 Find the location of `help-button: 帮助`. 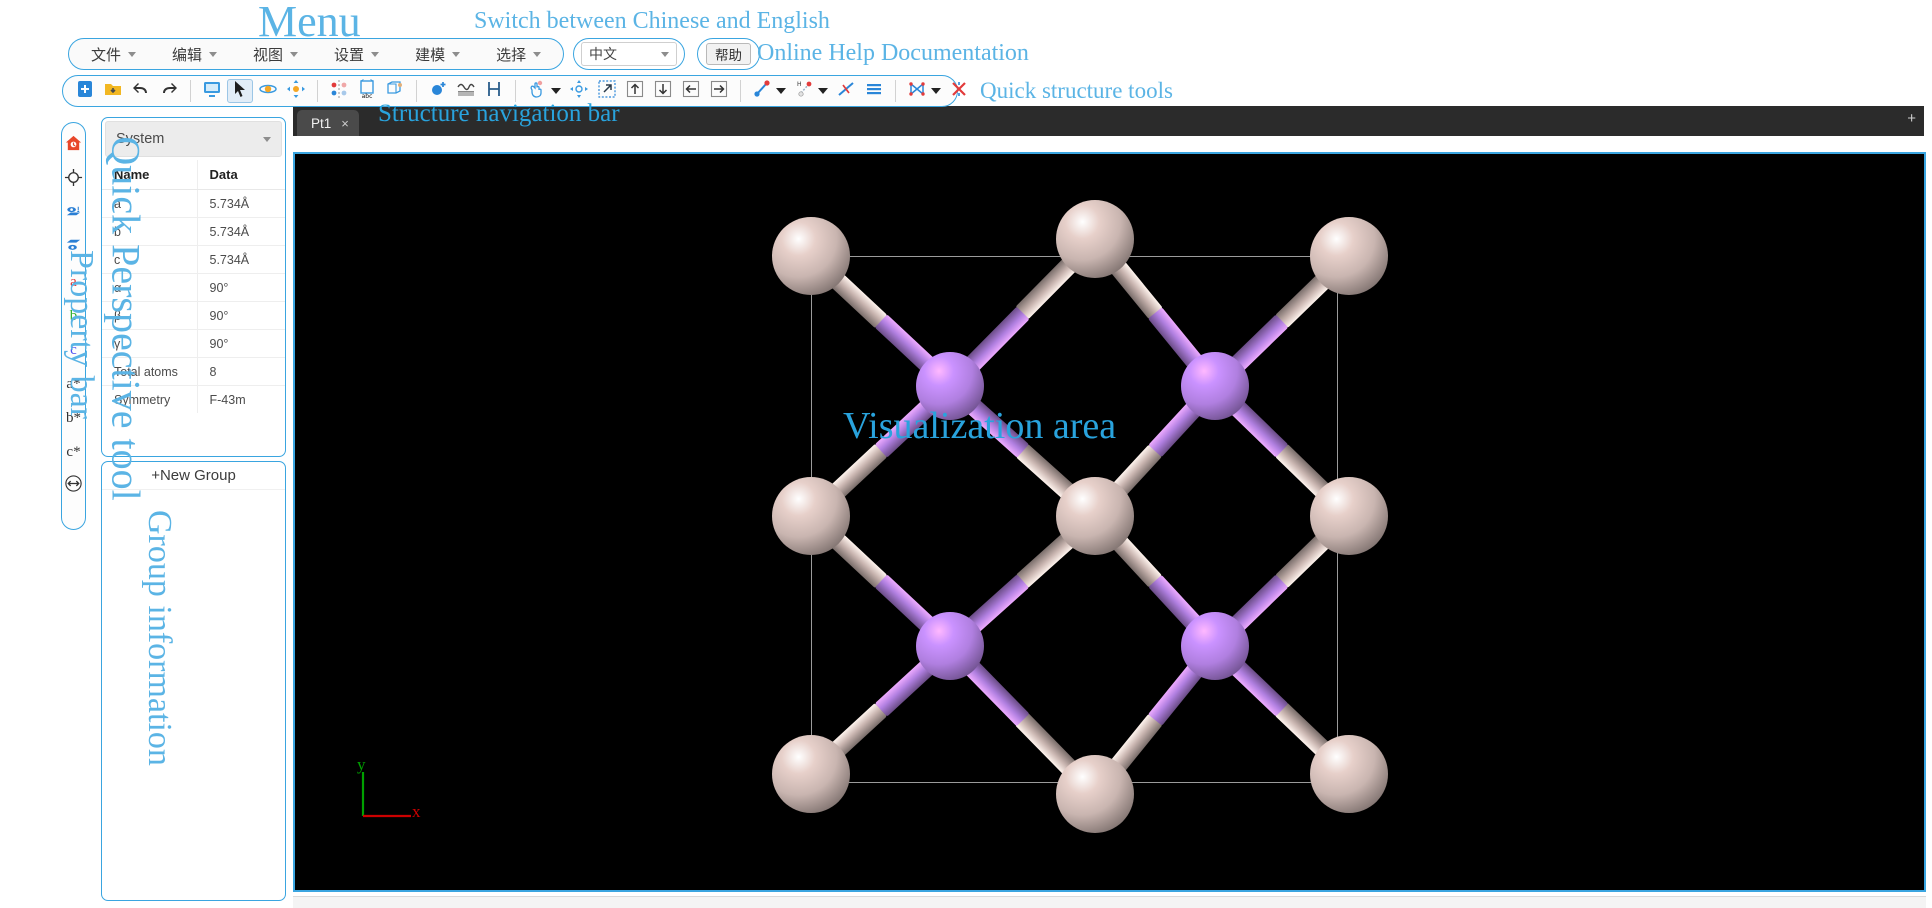

help-button: 帮助 is located at coordinates (728, 54).